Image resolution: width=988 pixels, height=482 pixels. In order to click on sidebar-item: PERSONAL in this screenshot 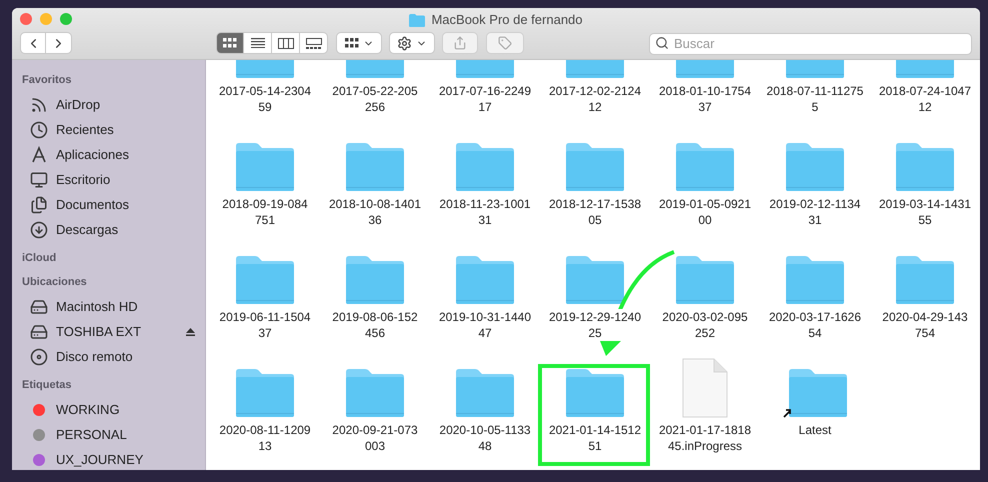, I will do `click(113, 434)`.